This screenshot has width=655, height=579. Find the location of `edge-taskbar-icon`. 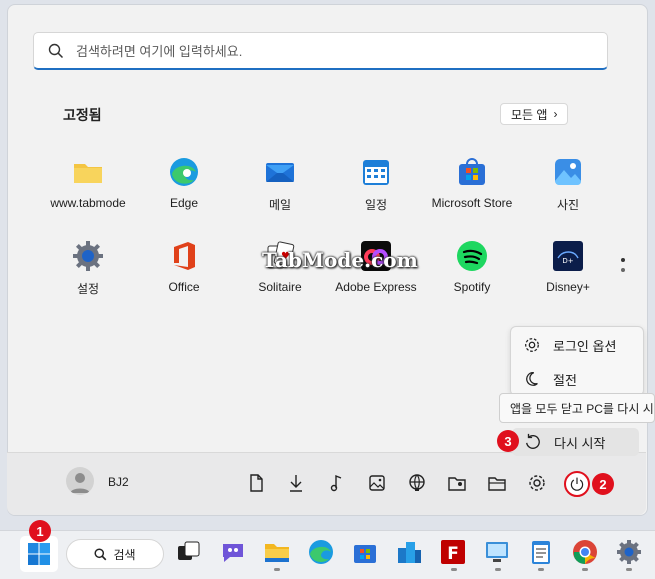

edge-taskbar-icon is located at coordinates (321, 552).